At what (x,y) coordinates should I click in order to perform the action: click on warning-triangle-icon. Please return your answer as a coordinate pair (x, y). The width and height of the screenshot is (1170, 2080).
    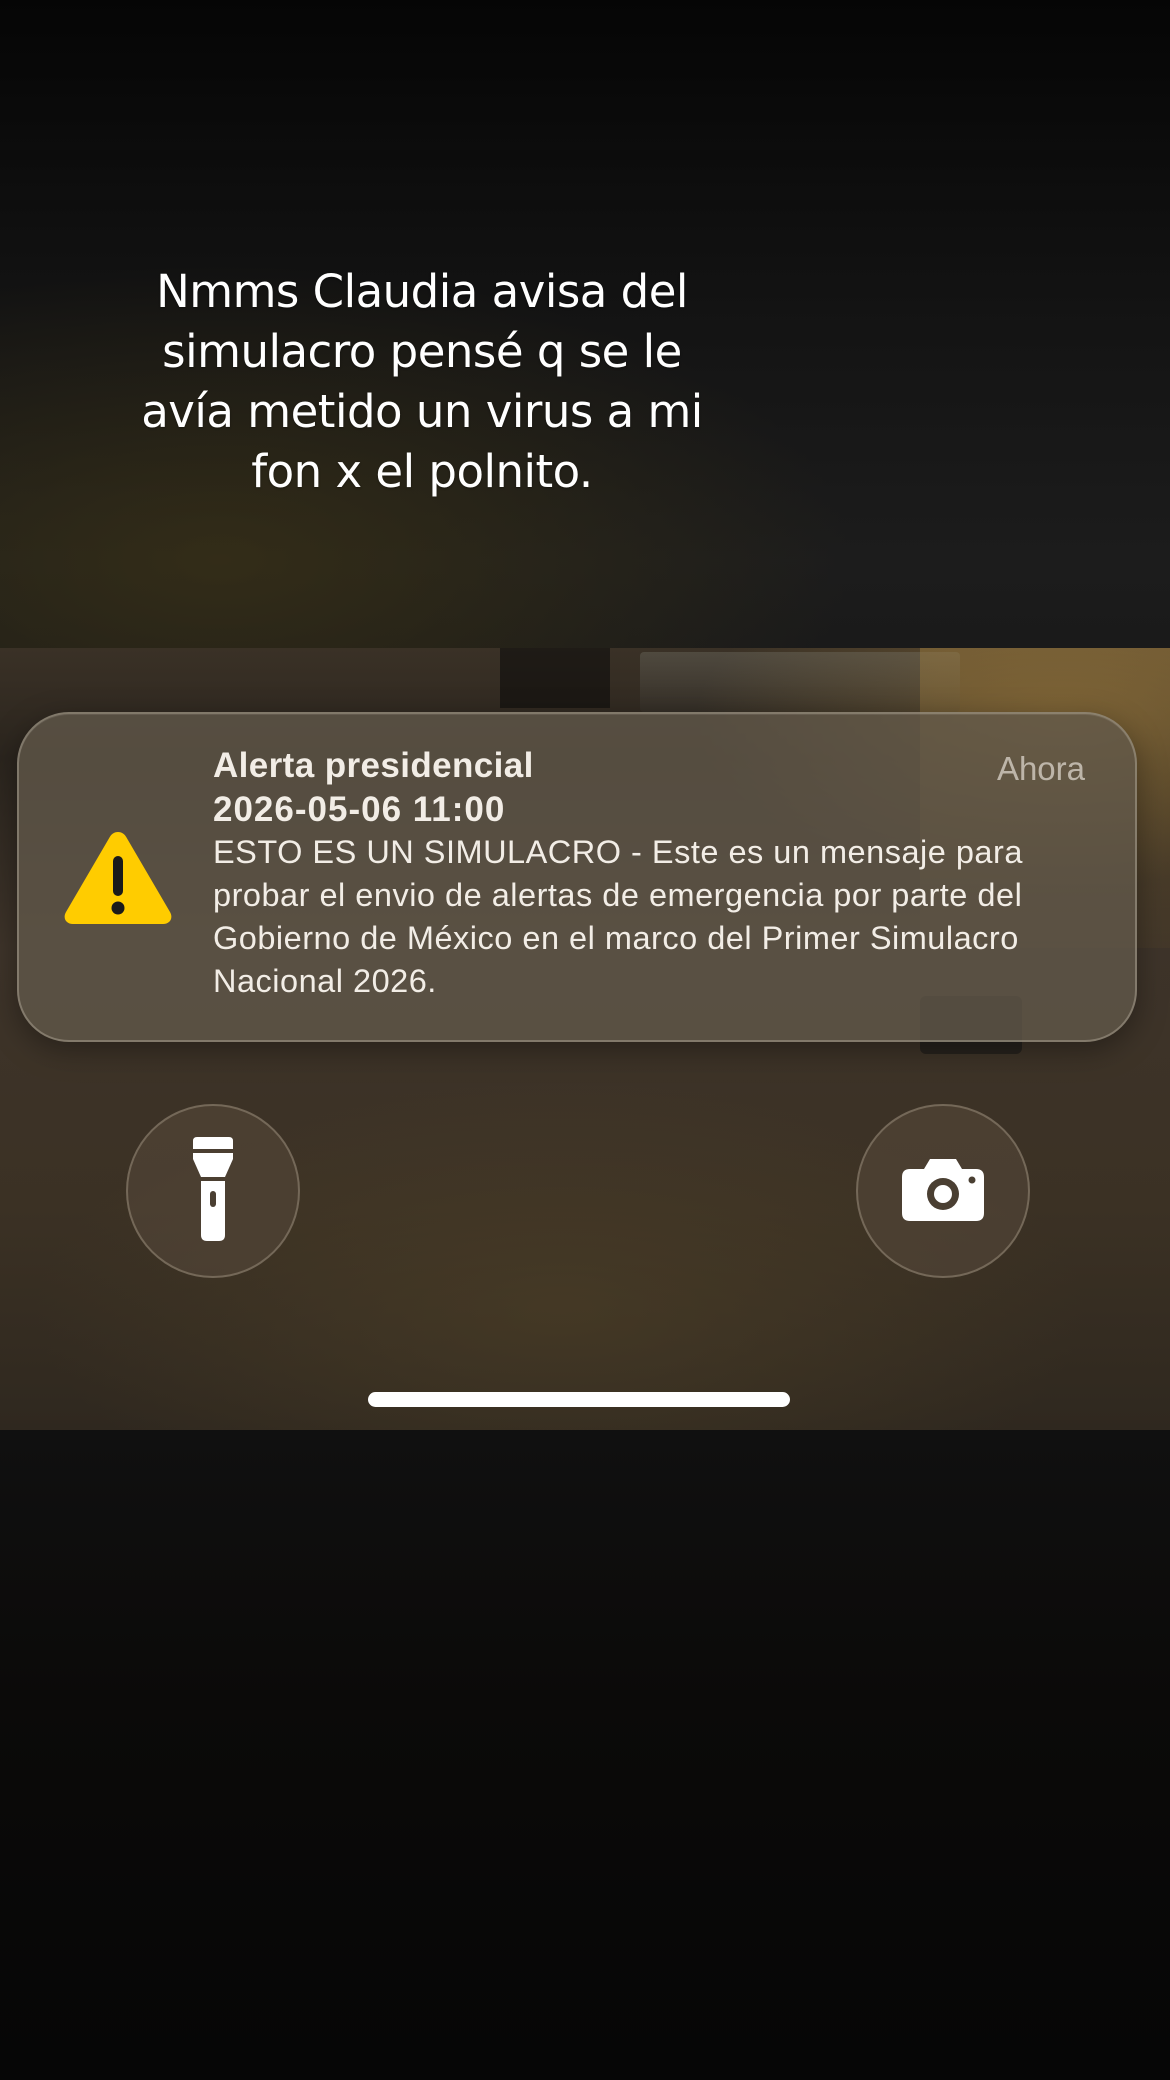
    Looking at the image, I should click on (118, 877).